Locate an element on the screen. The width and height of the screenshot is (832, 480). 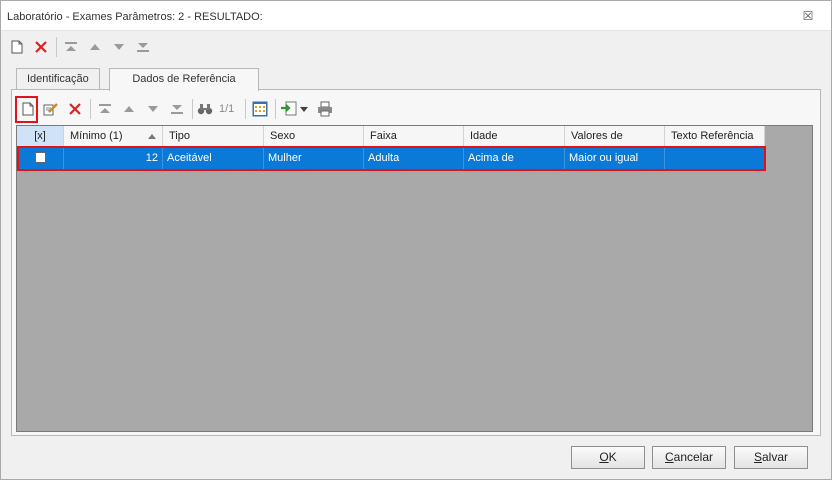
tab-dados-de-referencia: Dados de Referência is located at coordinates (184, 79).